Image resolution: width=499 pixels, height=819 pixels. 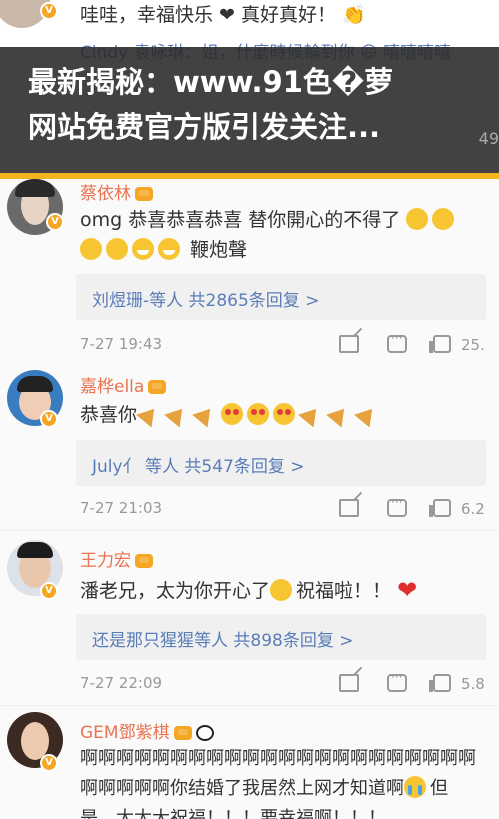 What do you see at coordinates (198, 464) in the screenshot?
I see `reply-thread-text: July⺅ 等人 共547条回复 >` at bounding box center [198, 464].